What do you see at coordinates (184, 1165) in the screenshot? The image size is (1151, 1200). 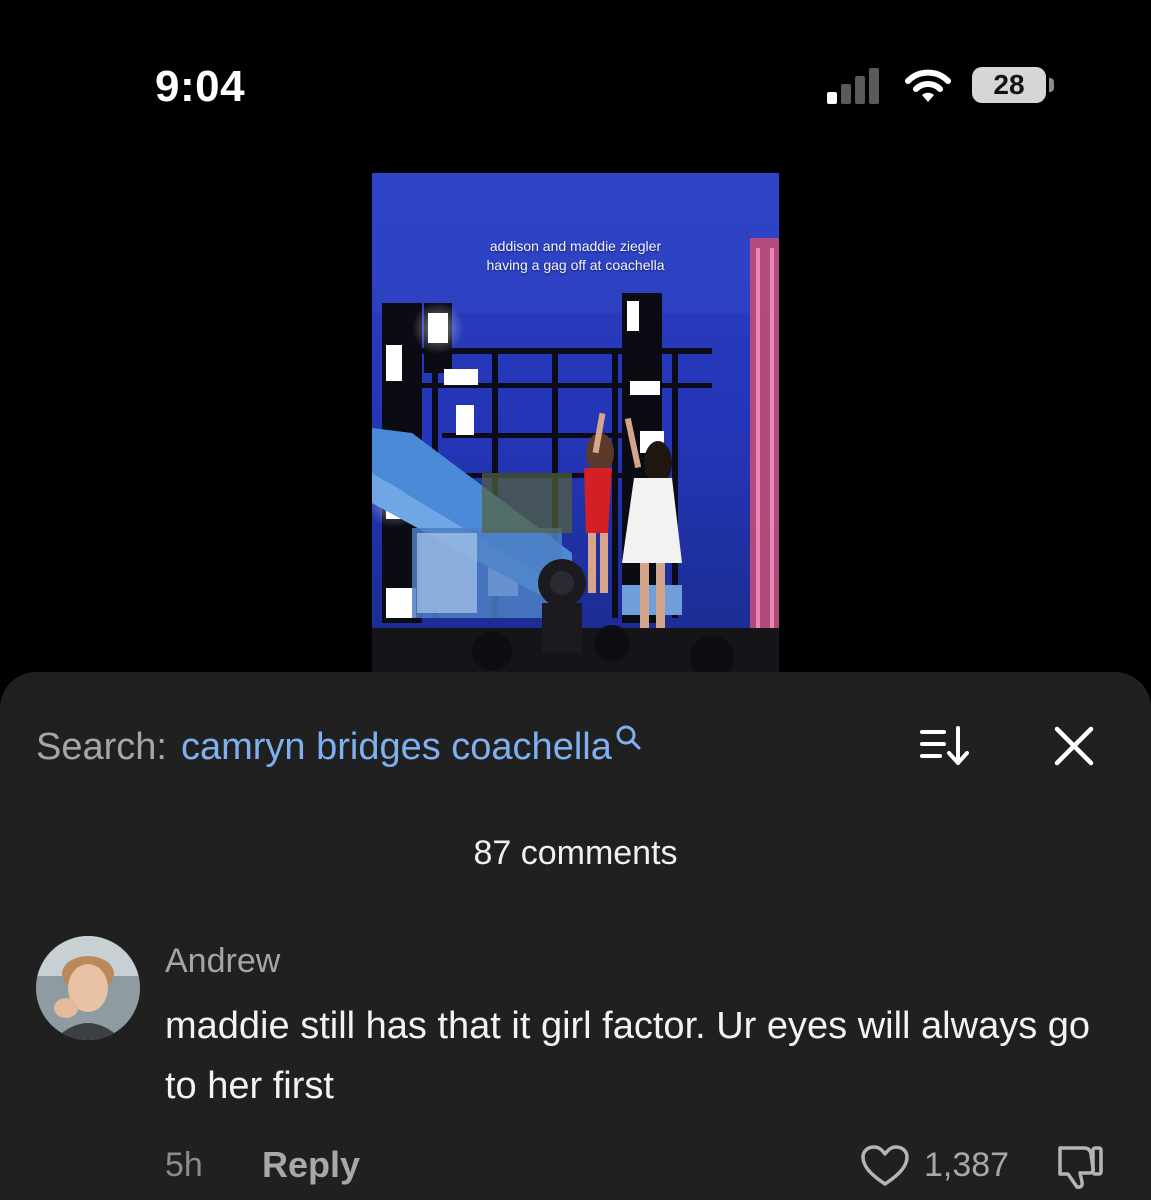 I see `comment-time: 5h` at bounding box center [184, 1165].